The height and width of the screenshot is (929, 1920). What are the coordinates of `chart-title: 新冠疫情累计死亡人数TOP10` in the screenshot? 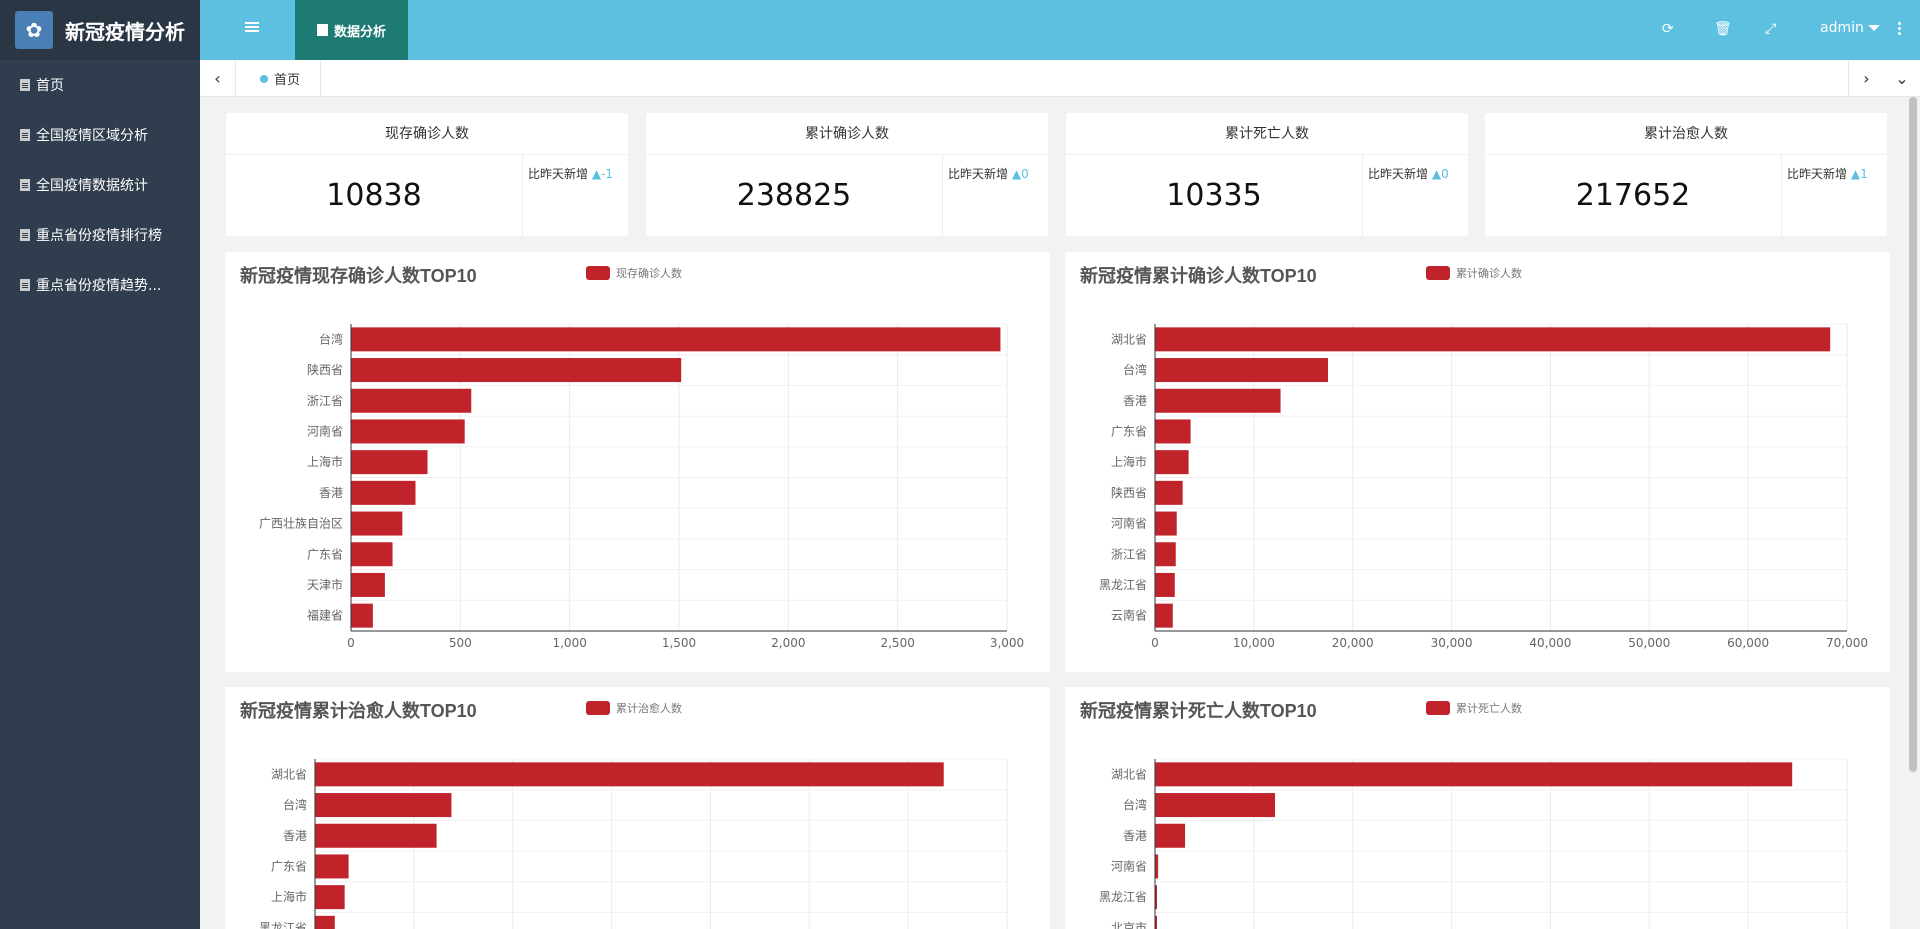 It's located at (1198, 710).